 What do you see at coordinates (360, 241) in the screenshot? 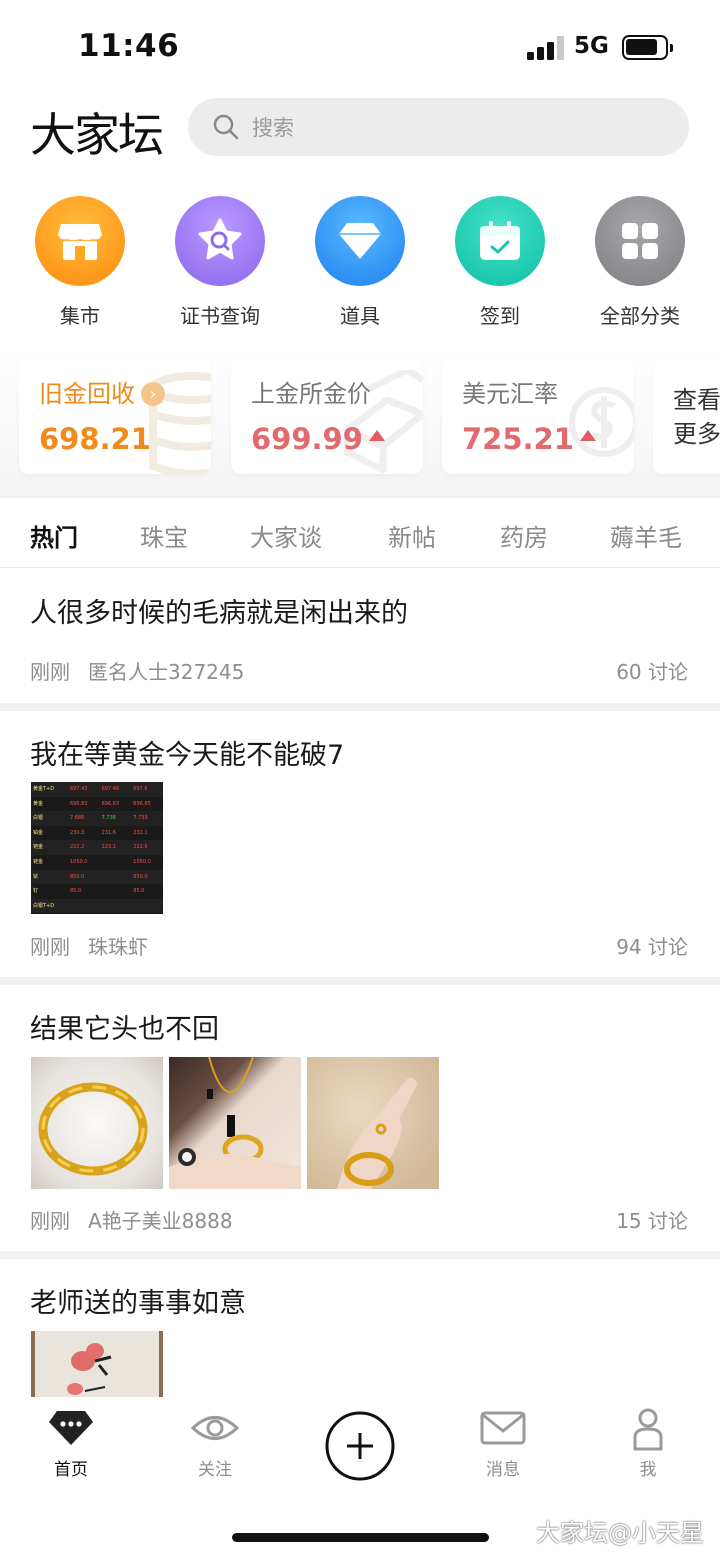
I see `diamond-icon` at bounding box center [360, 241].